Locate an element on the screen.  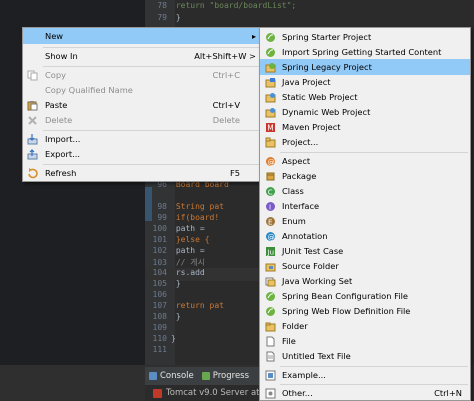
menu-item-paste: Paste Ctrl+V is located at coordinates (142, 105).